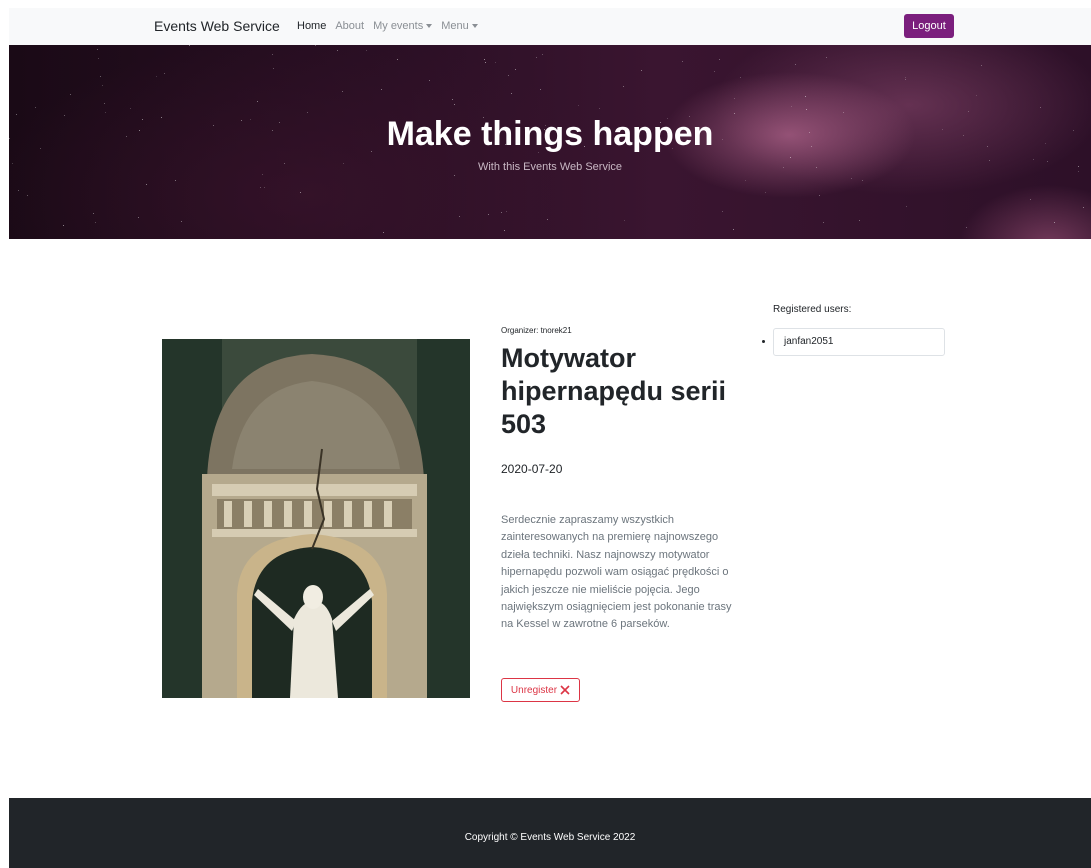  Describe the element at coordinates (316, 518) in the screenshot. I see `event-image` at that location.